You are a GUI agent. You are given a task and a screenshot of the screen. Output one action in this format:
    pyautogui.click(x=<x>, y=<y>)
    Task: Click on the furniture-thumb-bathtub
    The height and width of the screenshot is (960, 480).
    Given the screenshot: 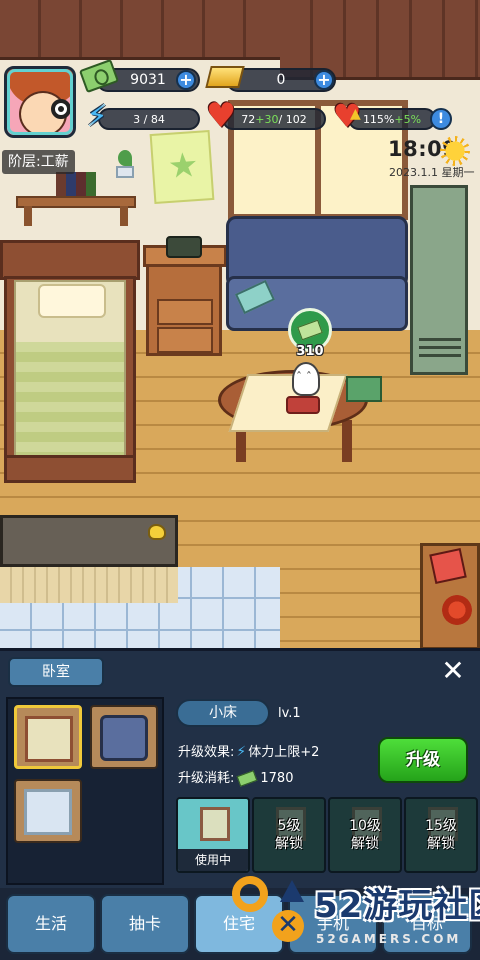 What is the action you would take?
    pyautogui.click(x=48, y=811)
    